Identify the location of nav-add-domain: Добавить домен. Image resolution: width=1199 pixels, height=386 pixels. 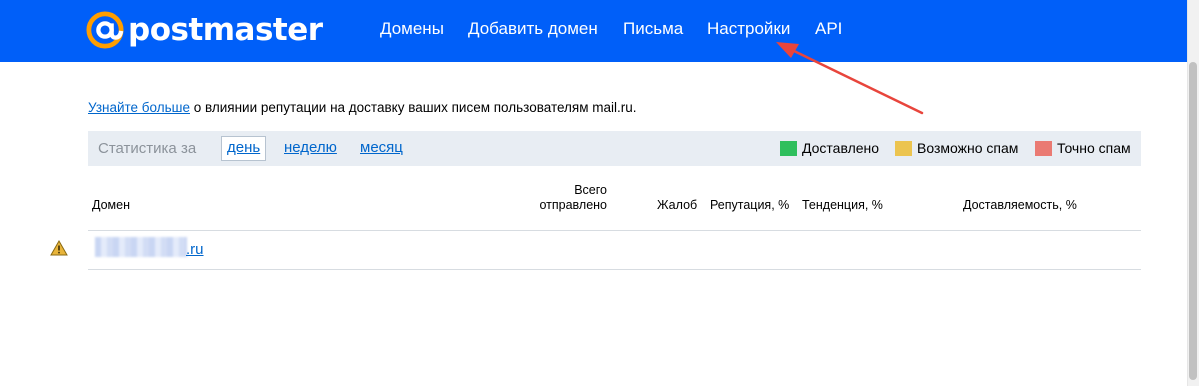
(533, 29).